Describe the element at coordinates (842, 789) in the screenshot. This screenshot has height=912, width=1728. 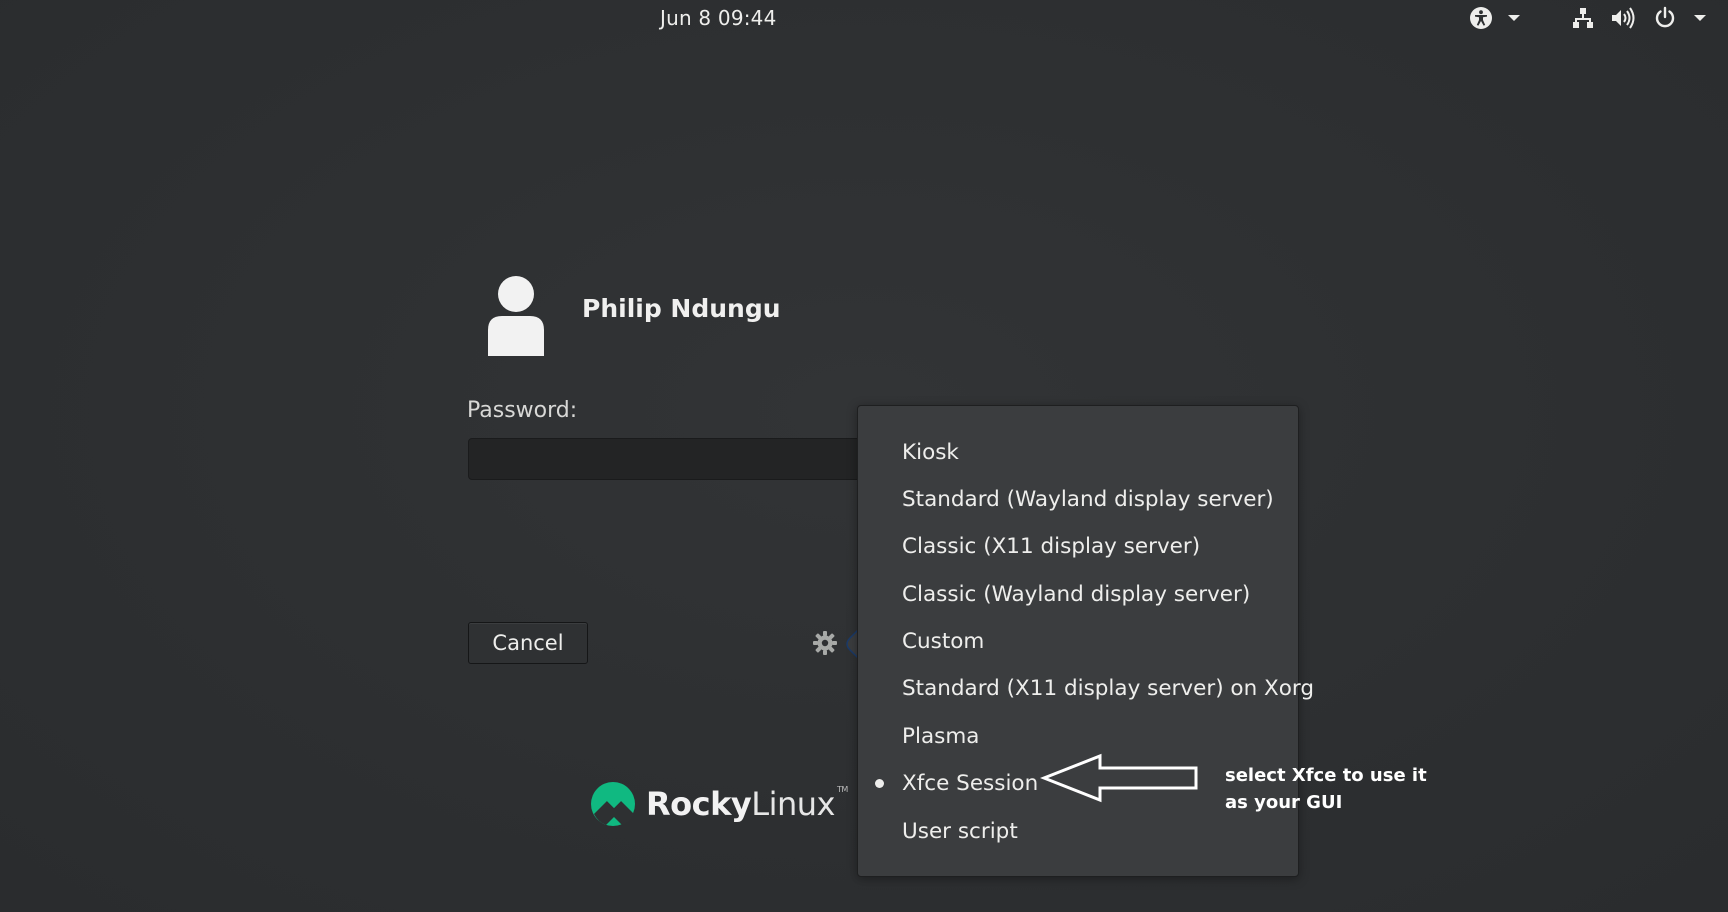
I see `logo-trademark: TM` at that location.